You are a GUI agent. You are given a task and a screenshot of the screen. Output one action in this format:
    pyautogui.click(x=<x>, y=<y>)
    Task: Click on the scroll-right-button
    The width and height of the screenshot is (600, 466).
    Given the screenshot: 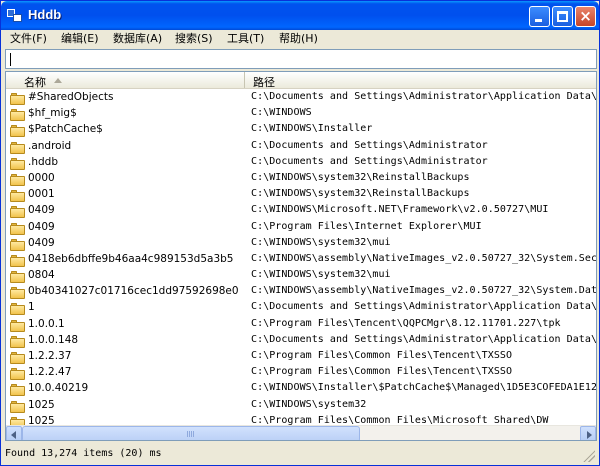 What is the action you would take?
    pyautogui.click(x=588, y=433)
    